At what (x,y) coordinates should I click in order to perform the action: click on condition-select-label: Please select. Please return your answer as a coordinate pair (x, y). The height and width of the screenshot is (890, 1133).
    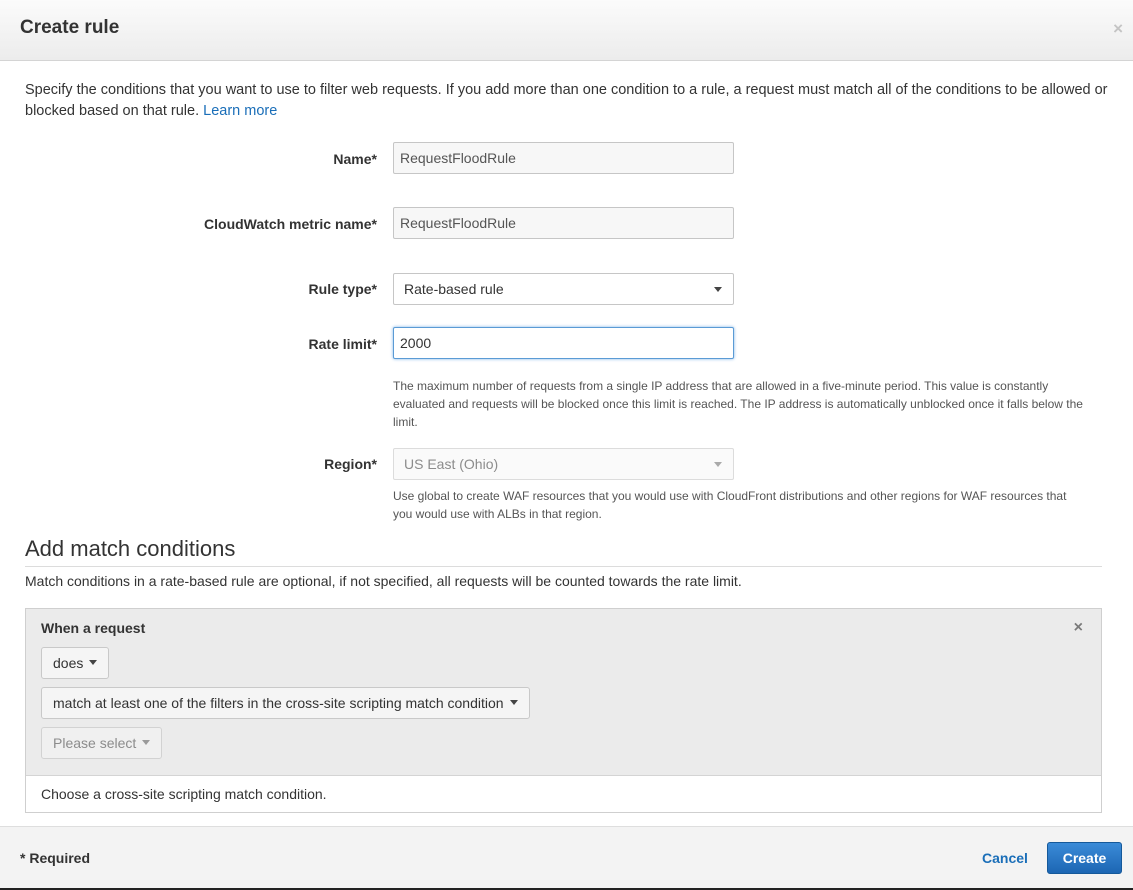
    Looking at the image, I should click on (95, 743).